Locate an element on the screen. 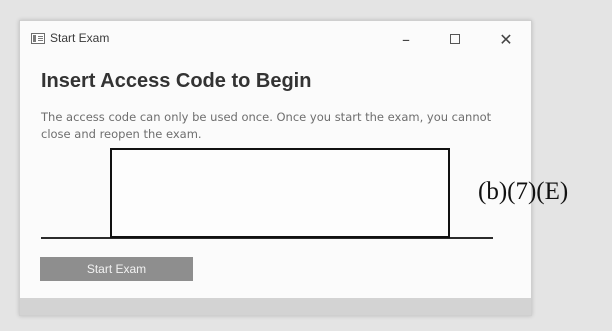 This screenshot has height=331, width=612. form-window-icon is located at coordinates (38, 38).